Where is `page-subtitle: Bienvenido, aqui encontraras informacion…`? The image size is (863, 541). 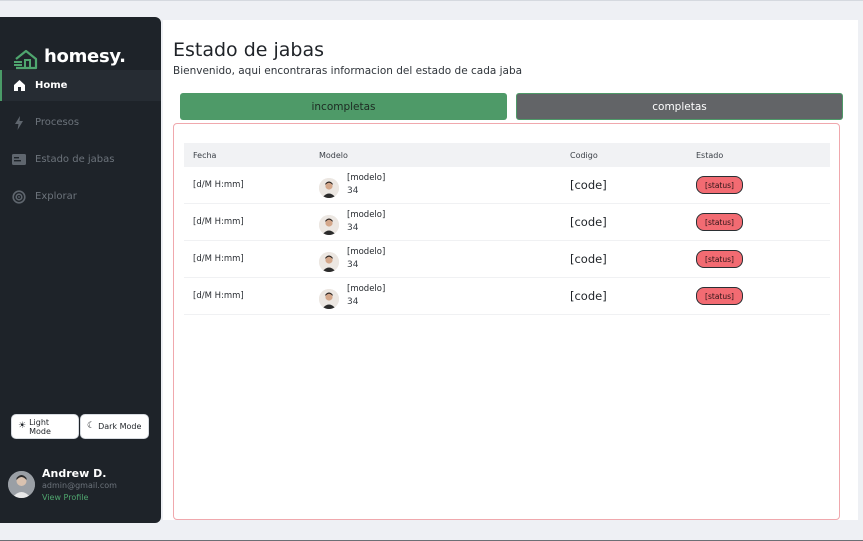 page-subtitle: Bienvenido, aqui encontraras informacion… is located at coordinates (348, 71).